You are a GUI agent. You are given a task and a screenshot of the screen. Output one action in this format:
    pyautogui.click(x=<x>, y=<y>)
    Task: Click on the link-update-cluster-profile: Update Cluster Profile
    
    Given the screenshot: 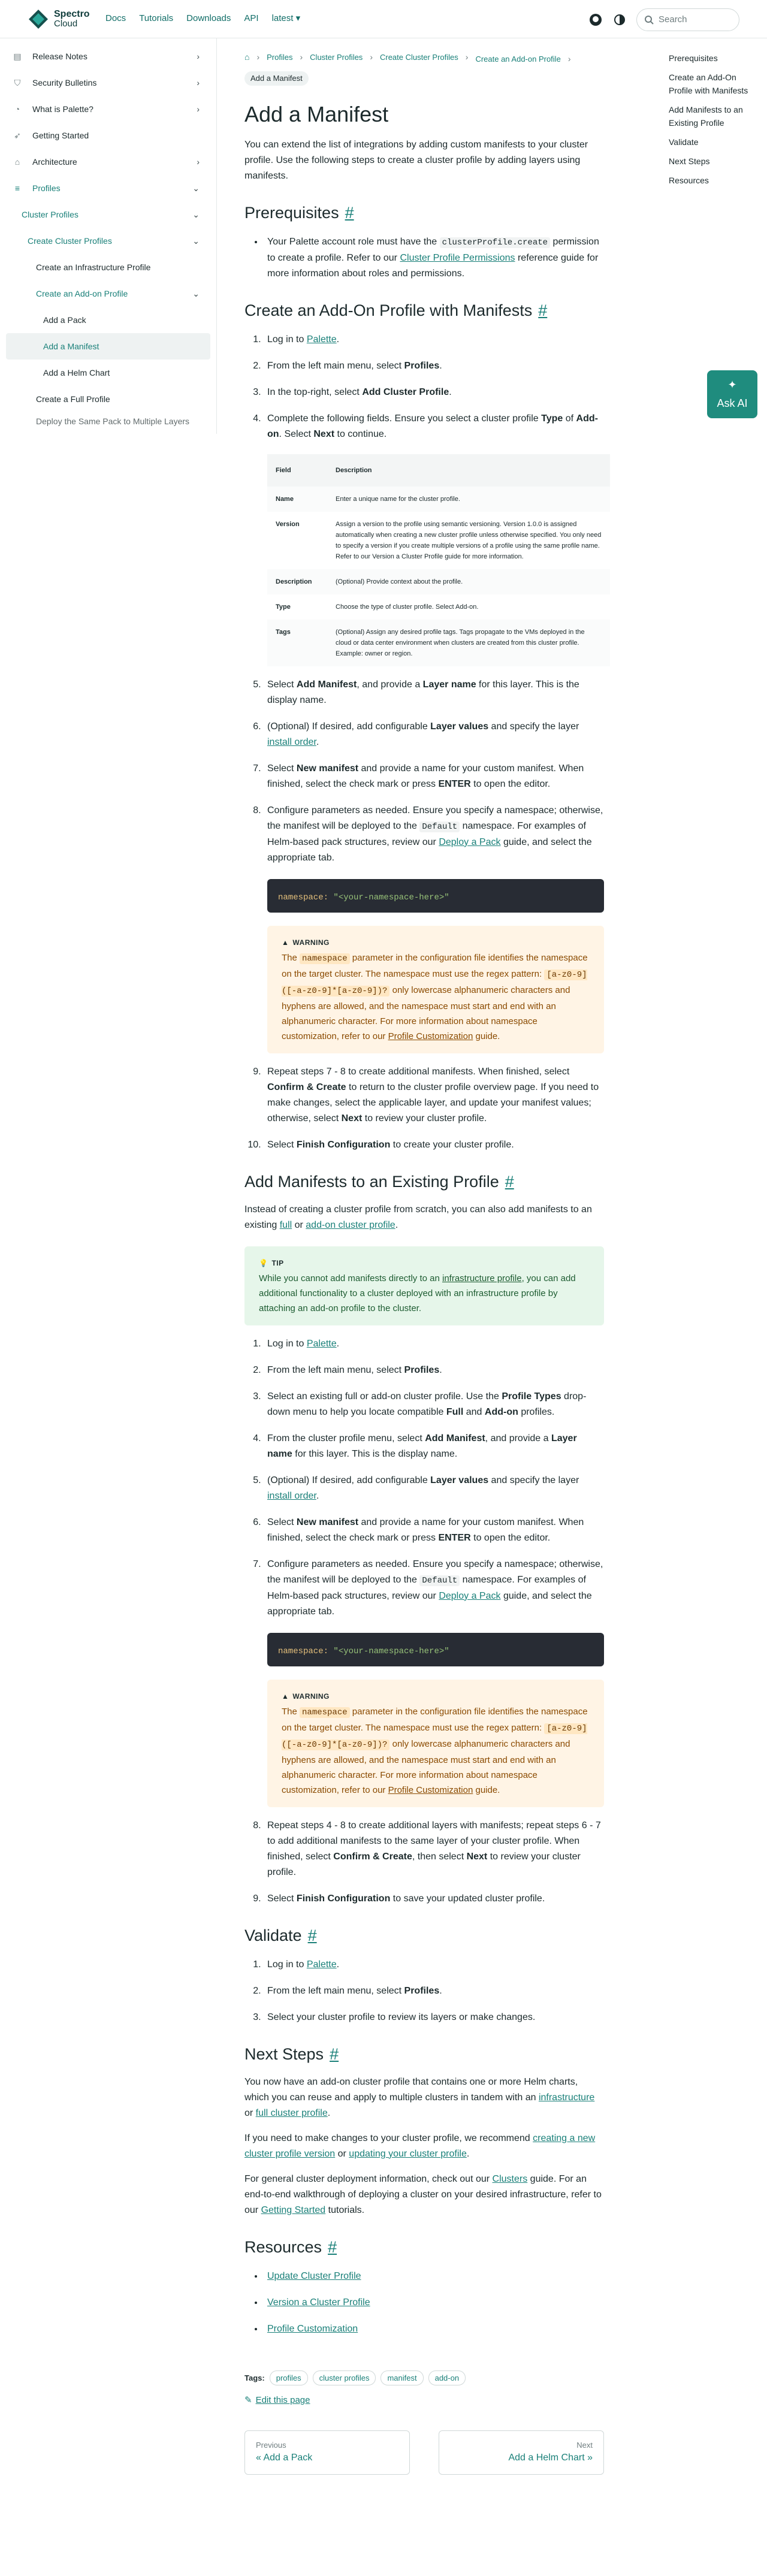 What is the action you would take?
    pyautogui.click(x=314, y=2276)
    